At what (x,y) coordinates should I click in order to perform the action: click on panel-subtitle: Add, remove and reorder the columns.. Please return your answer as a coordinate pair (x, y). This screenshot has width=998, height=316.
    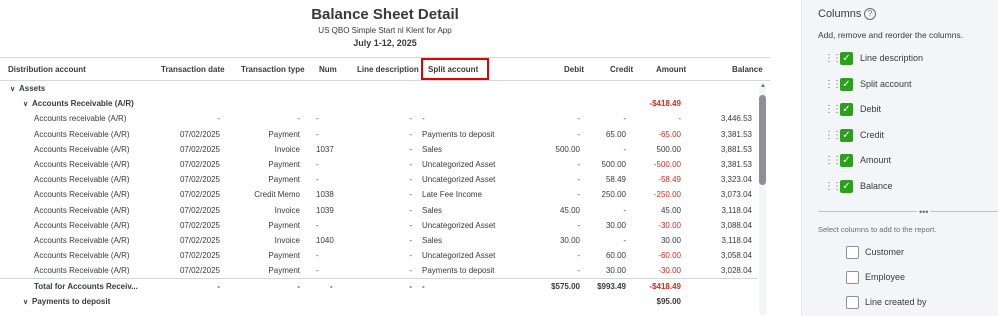
    Looking at the image, I should click on (891, 35).